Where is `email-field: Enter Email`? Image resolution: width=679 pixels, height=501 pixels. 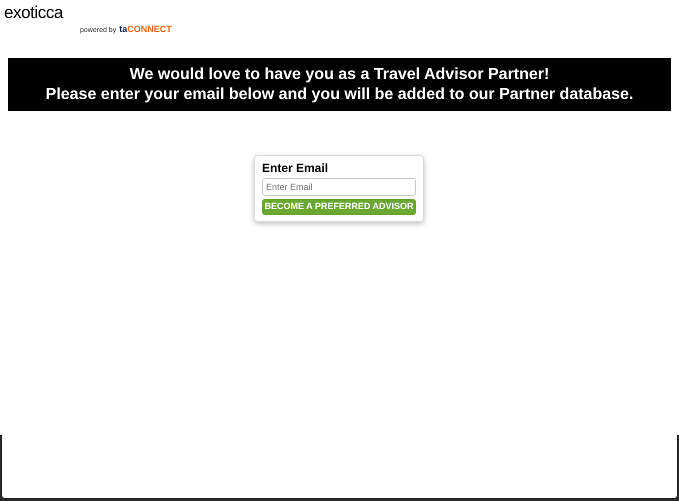 email-field: Enter Email is located at coordinates (339, 187).